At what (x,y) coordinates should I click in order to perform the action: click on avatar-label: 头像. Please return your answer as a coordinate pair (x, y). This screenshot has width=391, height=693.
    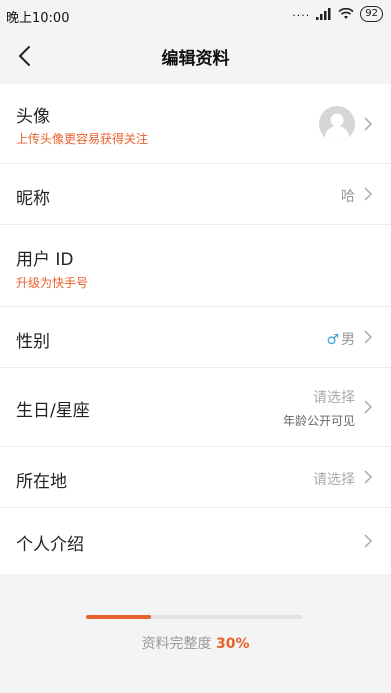
    Looking at the image, I should click on (33, 117).